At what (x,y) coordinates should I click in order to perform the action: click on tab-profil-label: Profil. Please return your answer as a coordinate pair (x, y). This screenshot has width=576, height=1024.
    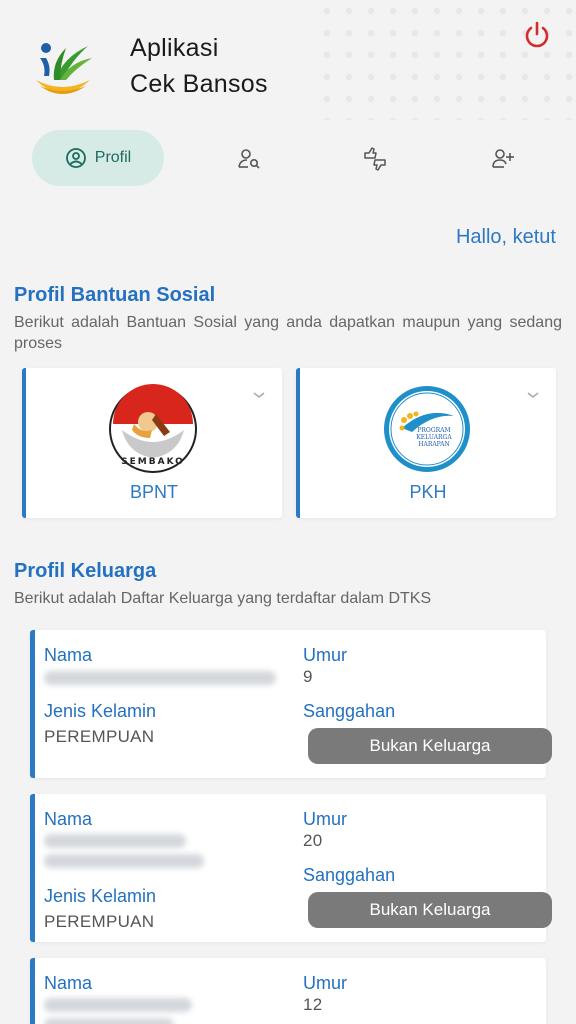
    Looking at the image, I should click on (113, 157).